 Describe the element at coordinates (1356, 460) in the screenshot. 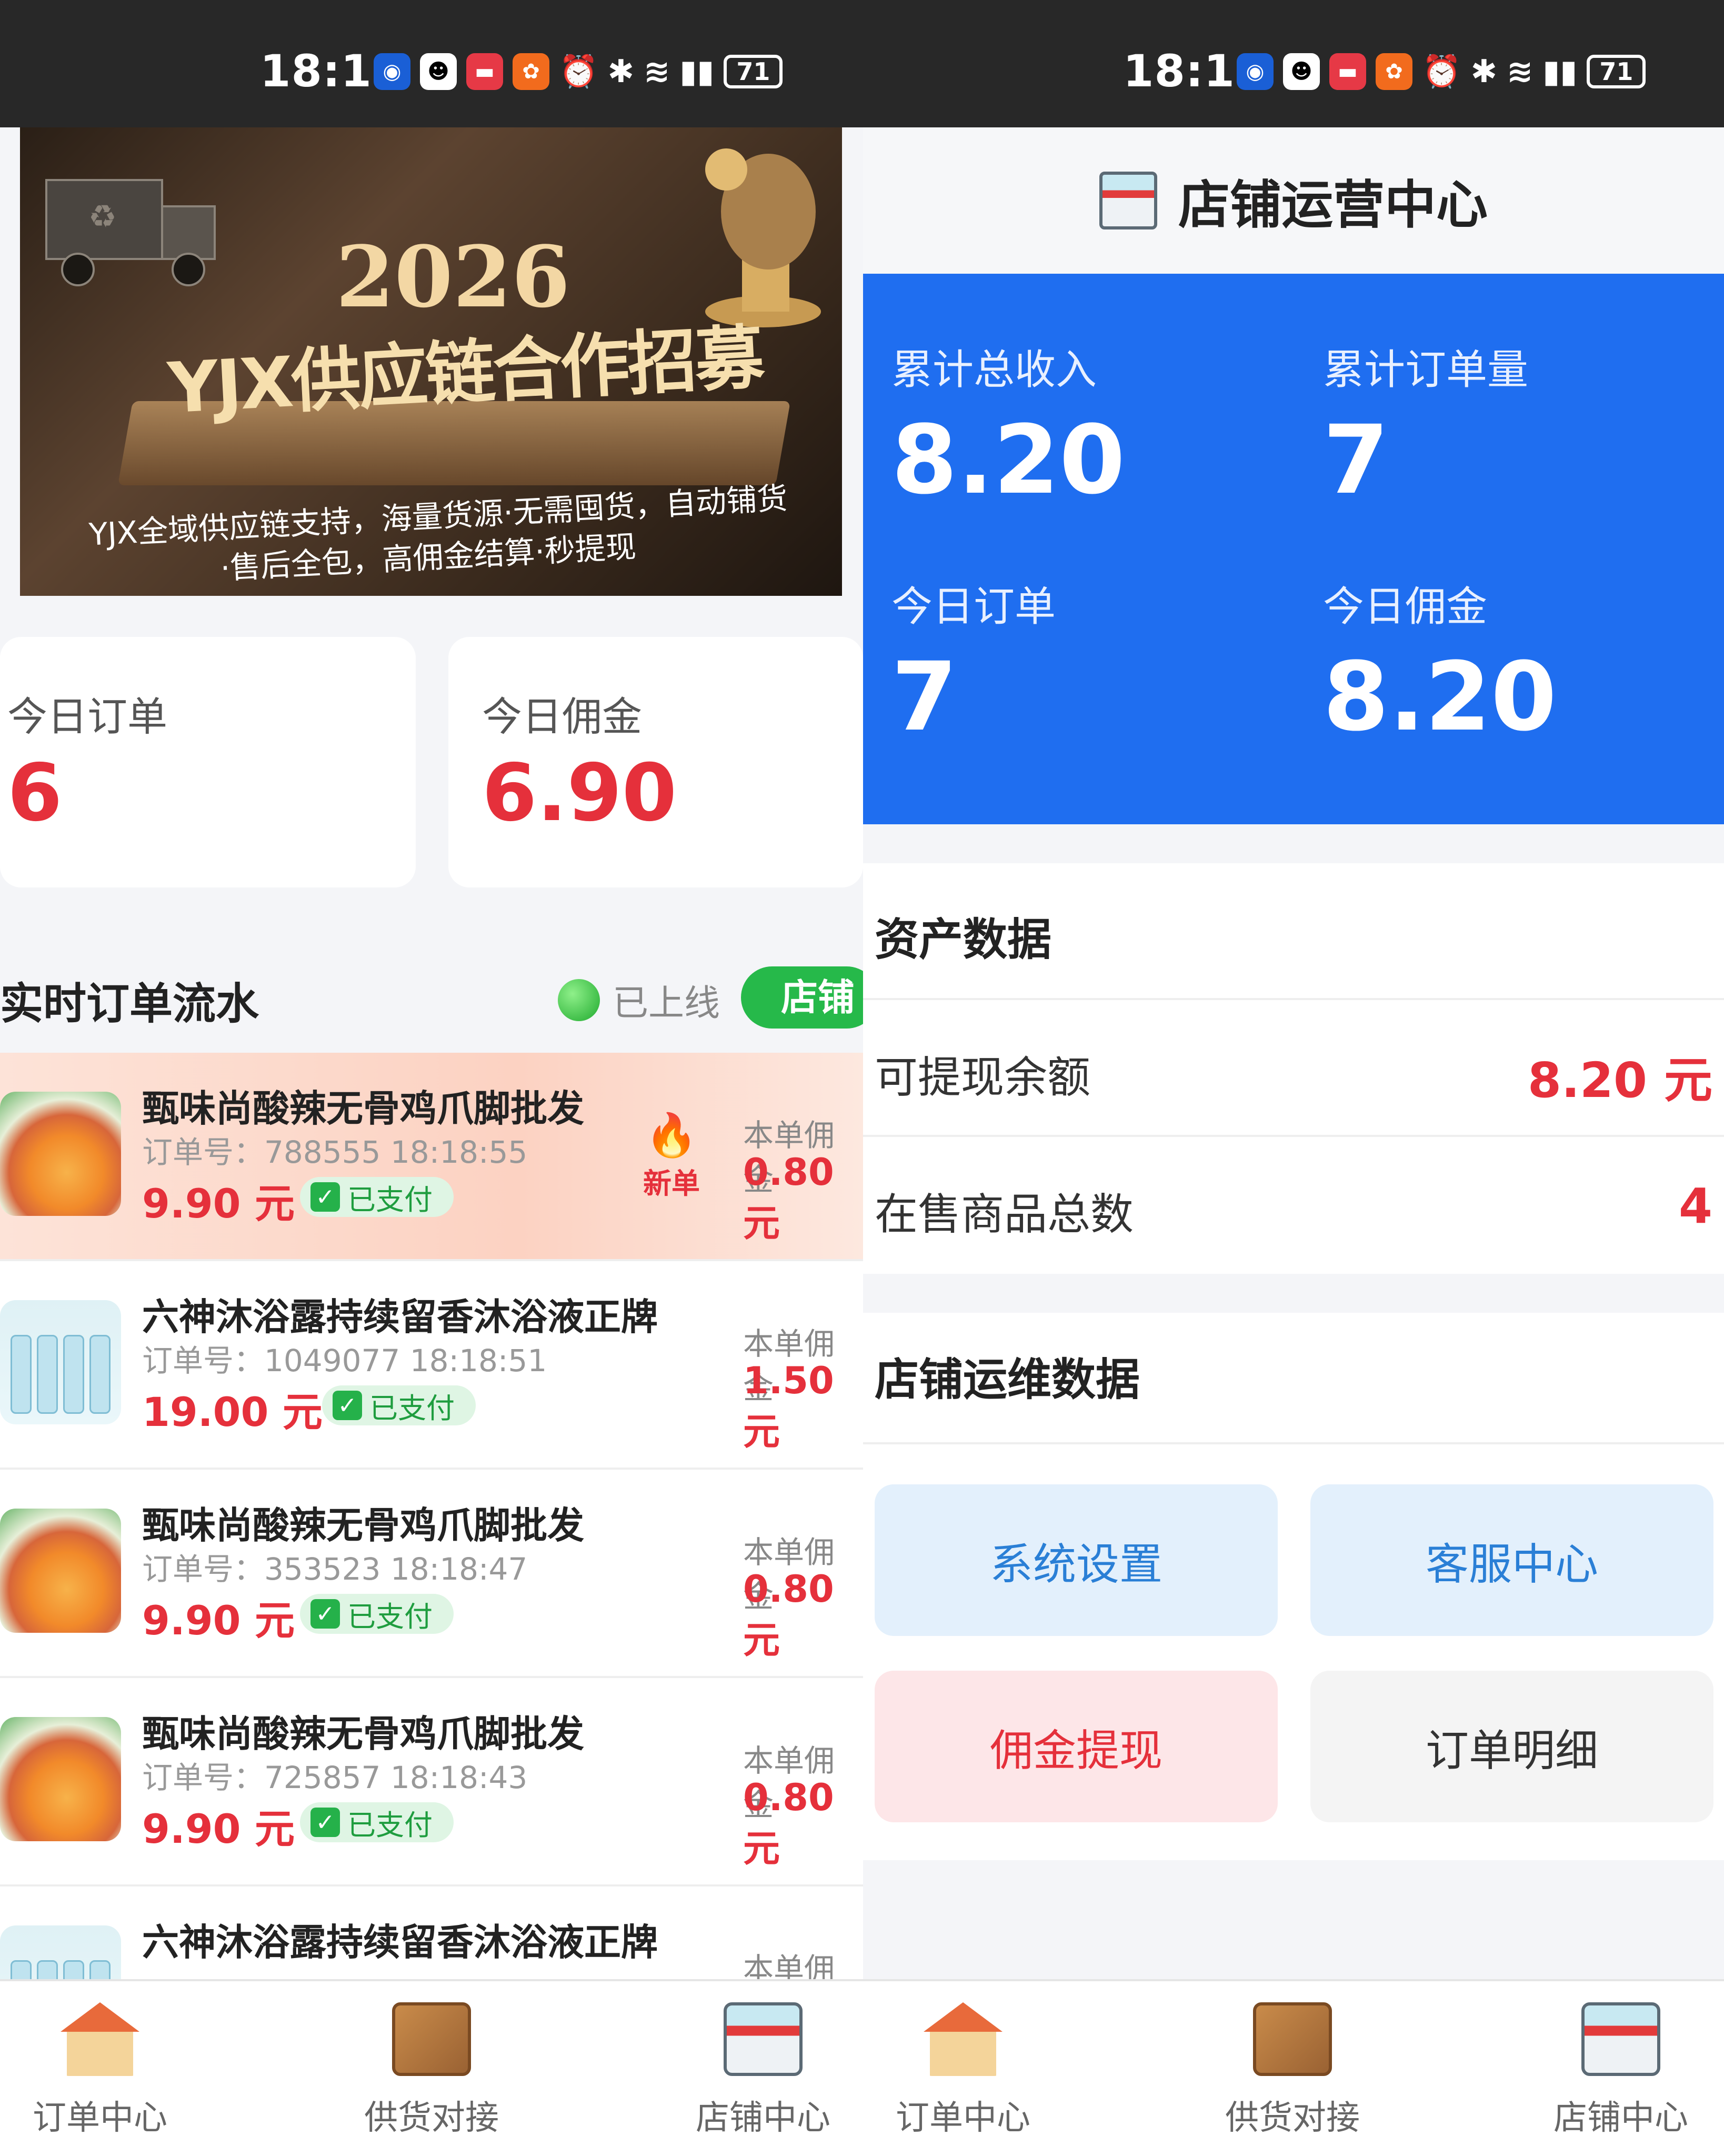

I see `total-orders-value: 7` at that location.